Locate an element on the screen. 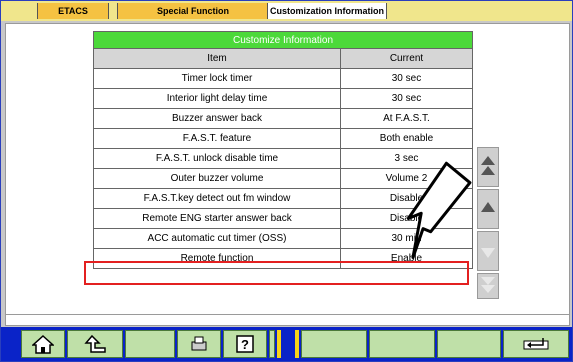 Image resolution: width=573 pixels, height=362 pixels. double-up-arrow-icon is located at coordinates (488, 165).